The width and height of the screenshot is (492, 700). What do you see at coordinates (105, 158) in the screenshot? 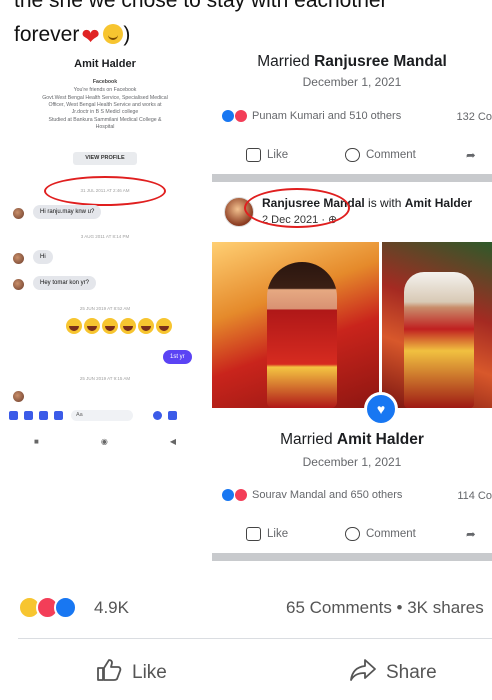
I see `view-profile-button: VIEW PROFILE` at bounding box center [105, 158].